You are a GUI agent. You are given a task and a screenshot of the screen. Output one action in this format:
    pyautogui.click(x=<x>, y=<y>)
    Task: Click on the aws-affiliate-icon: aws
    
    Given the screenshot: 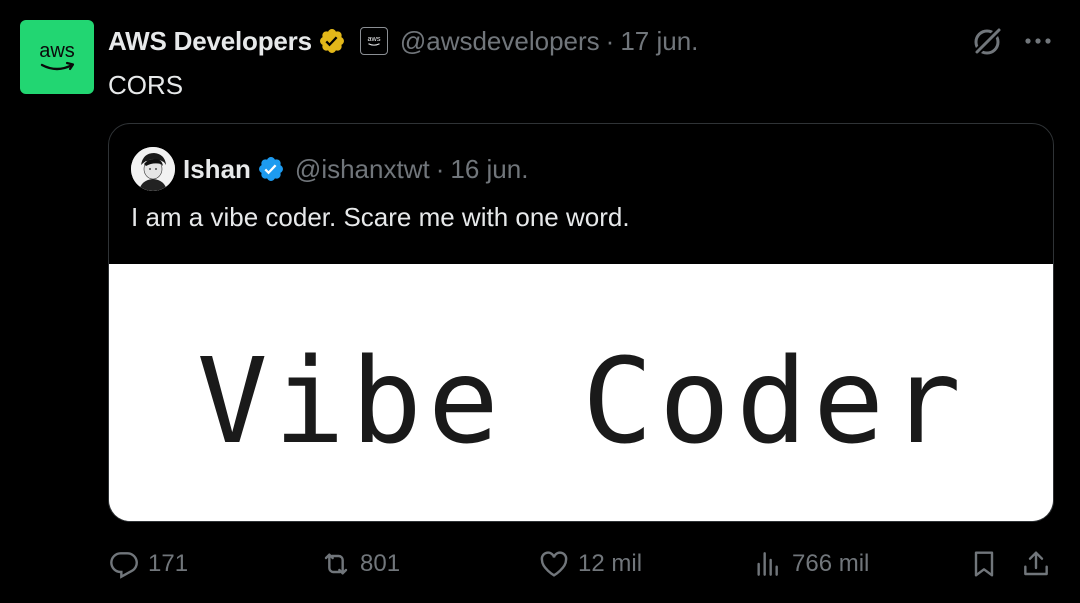 What is the action you would take?
    pyautogui.click(x=374, y=40)
    